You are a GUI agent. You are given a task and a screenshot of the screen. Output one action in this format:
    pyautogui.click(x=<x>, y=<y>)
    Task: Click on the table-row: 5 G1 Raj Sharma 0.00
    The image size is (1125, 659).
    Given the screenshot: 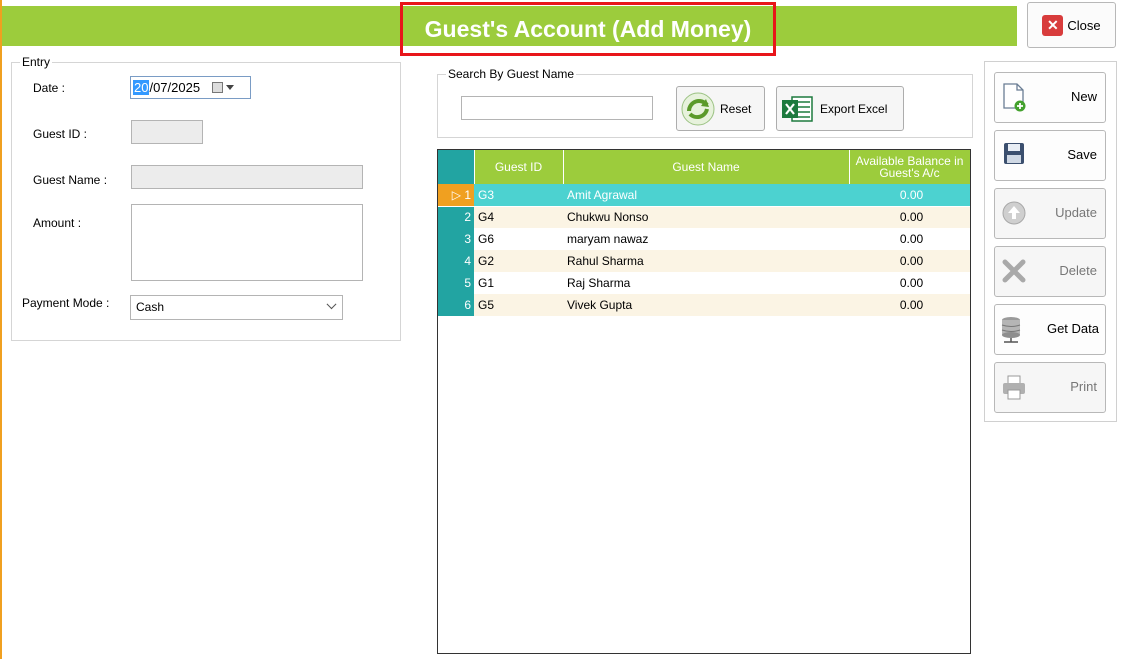 What is the action you would take?
    pyautogui.click(x=704, y=283)
    